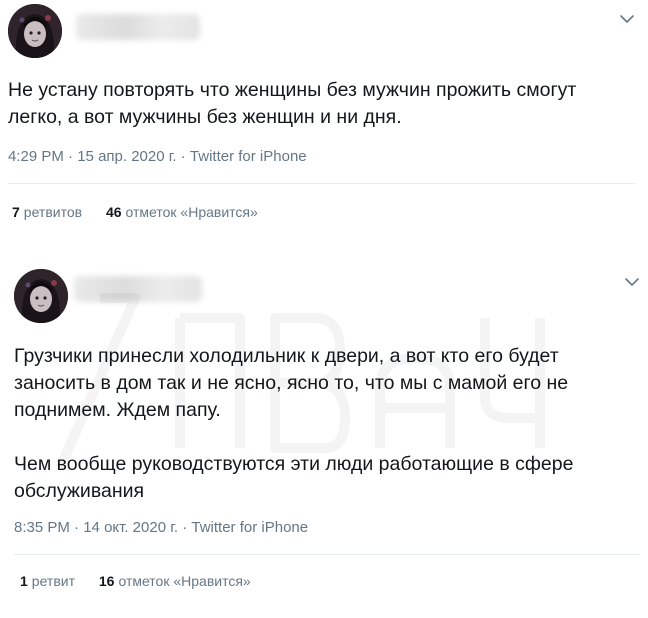 Image resolution: width=648 pixels, height=618 pixels. Describe the element at coordinates (130, 527) in the screenshot. I see `tweet-date: 14 окт. 2020 г.` at that location.